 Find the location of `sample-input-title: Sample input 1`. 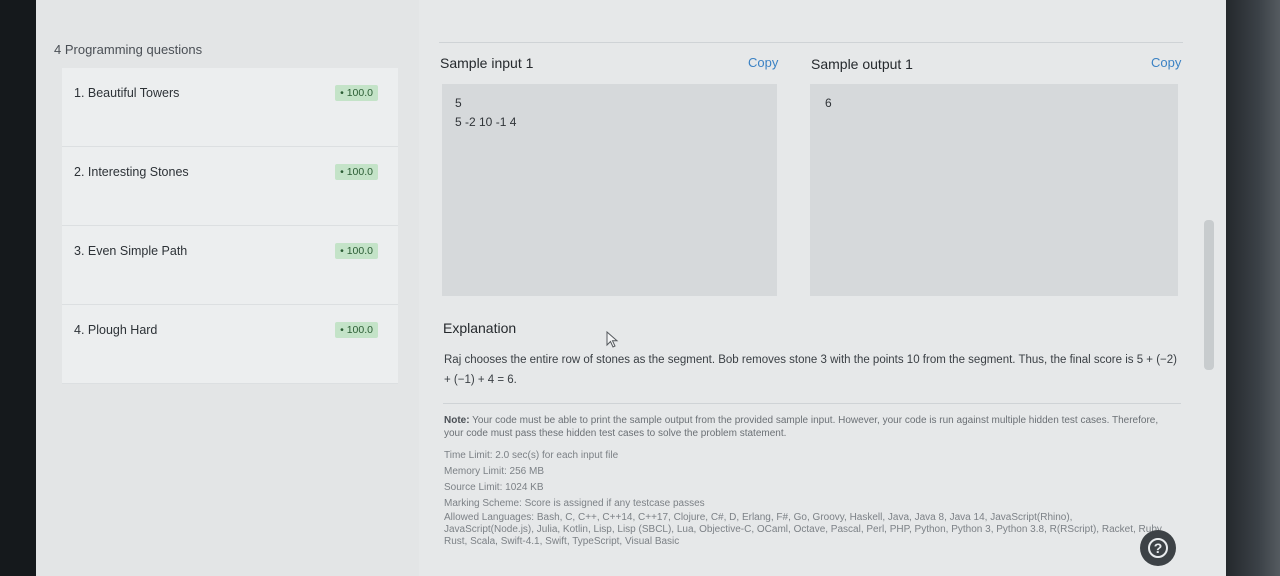

sample-input-title: Sample input 1 is located at coordinates (487, 63).